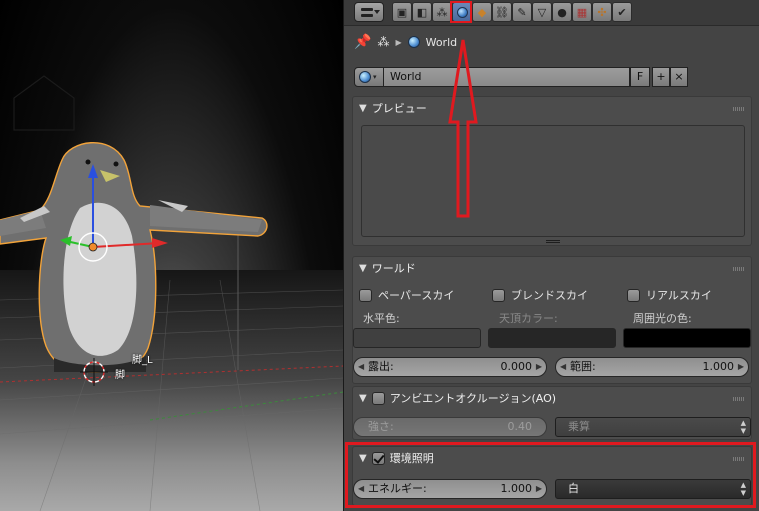  Describe the element at coordinates (640, 77) in the screenshot. I see `fake-user-button: F` at that location.